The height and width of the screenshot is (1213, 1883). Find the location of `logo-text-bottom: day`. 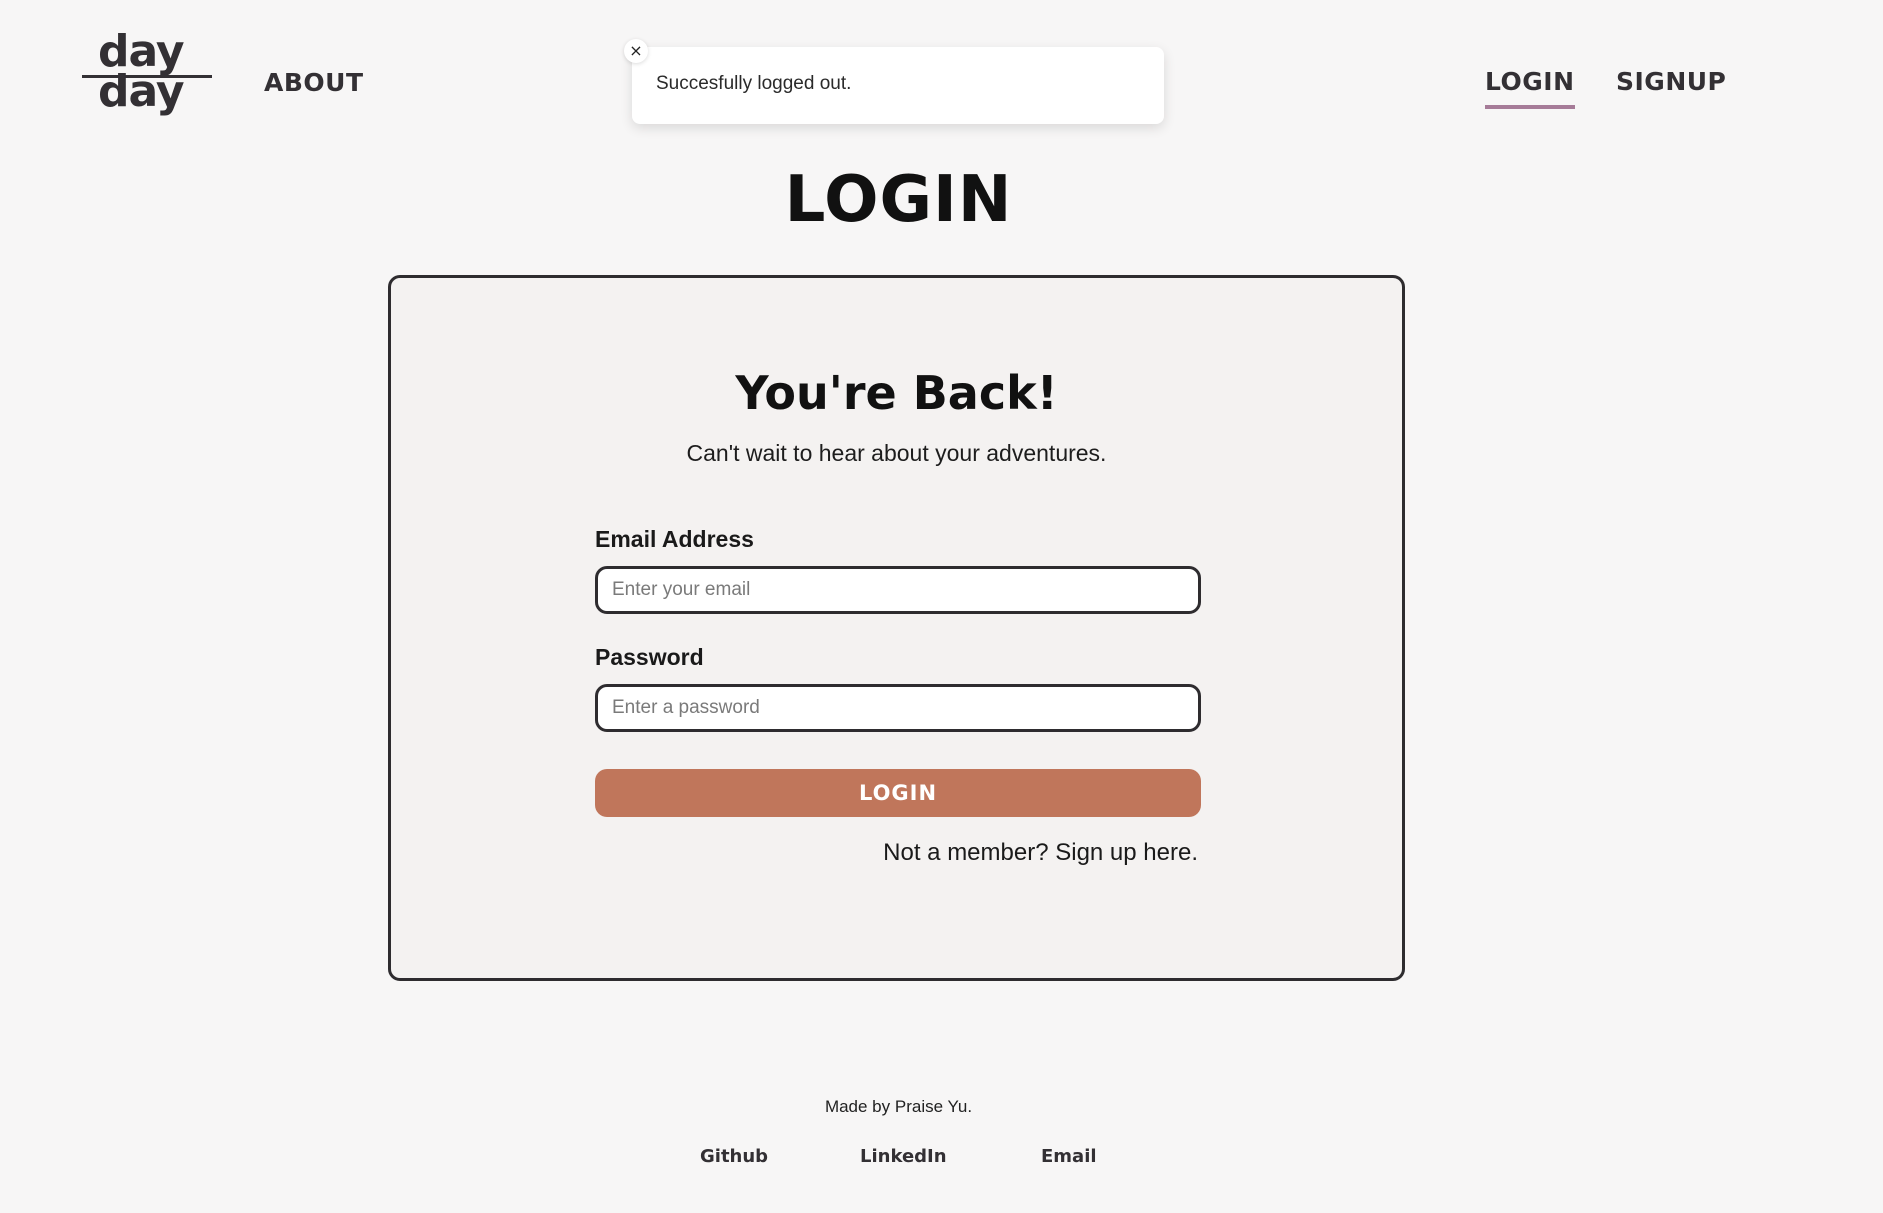

logo-text-bottom: day is located at coordinates (141, 91).